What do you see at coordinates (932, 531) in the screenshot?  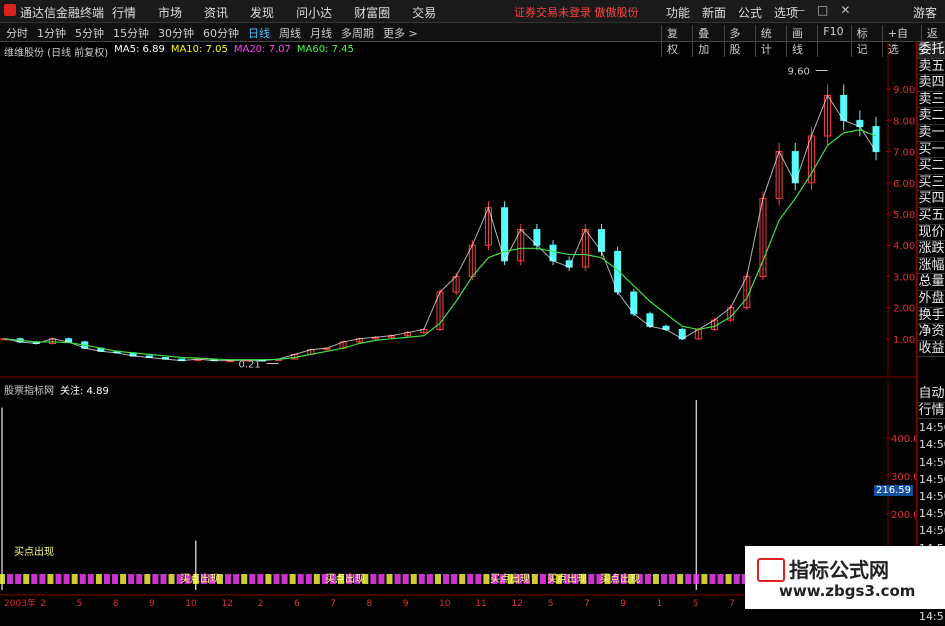 I see `tick-time-6: 14:50` at bounding box center [932, 531].